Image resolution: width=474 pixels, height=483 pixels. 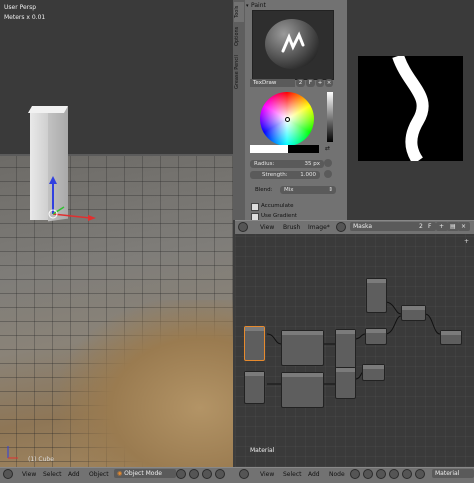 I want to click on image-fake-user-button: F, so click(x=430, y=226).